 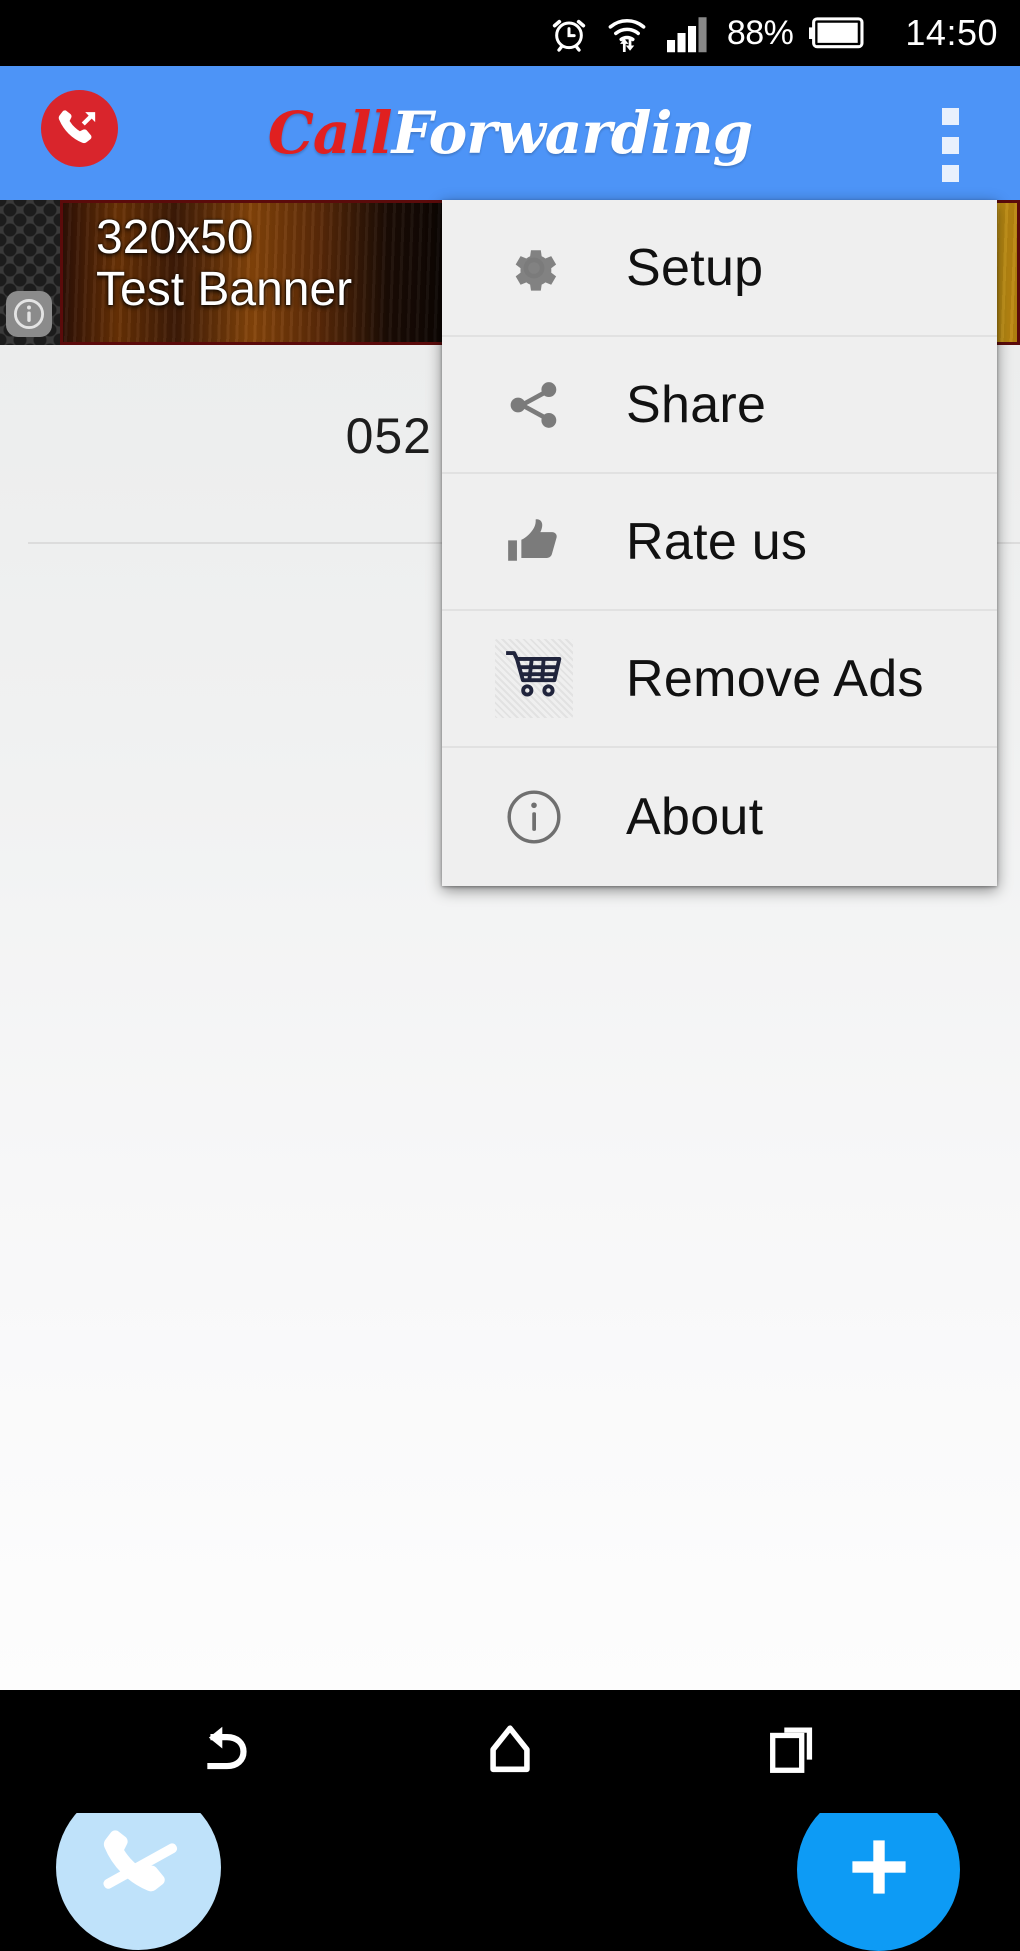 I want to click on menu-item-remove-ads: Remove Ads, so click(x=719, y=679).